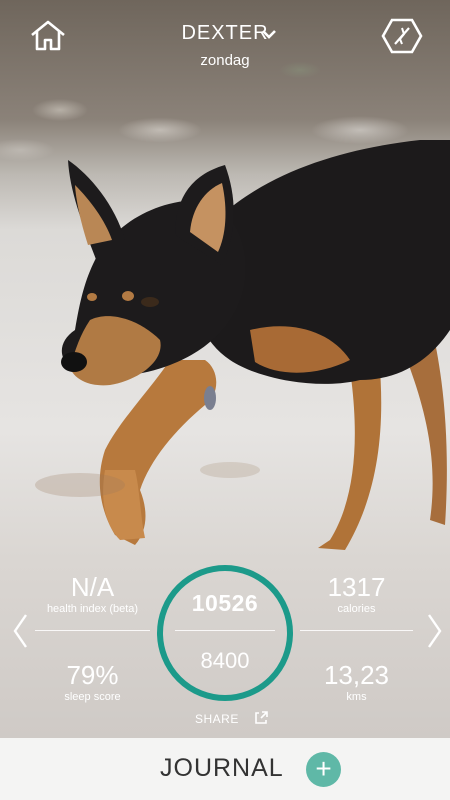 The height and width of the screenshot is (800, 450). What do you see at coordinates (92, 587) in the screenshot?
I see `health-index-value: N/A` at bounding box center [92, 587].